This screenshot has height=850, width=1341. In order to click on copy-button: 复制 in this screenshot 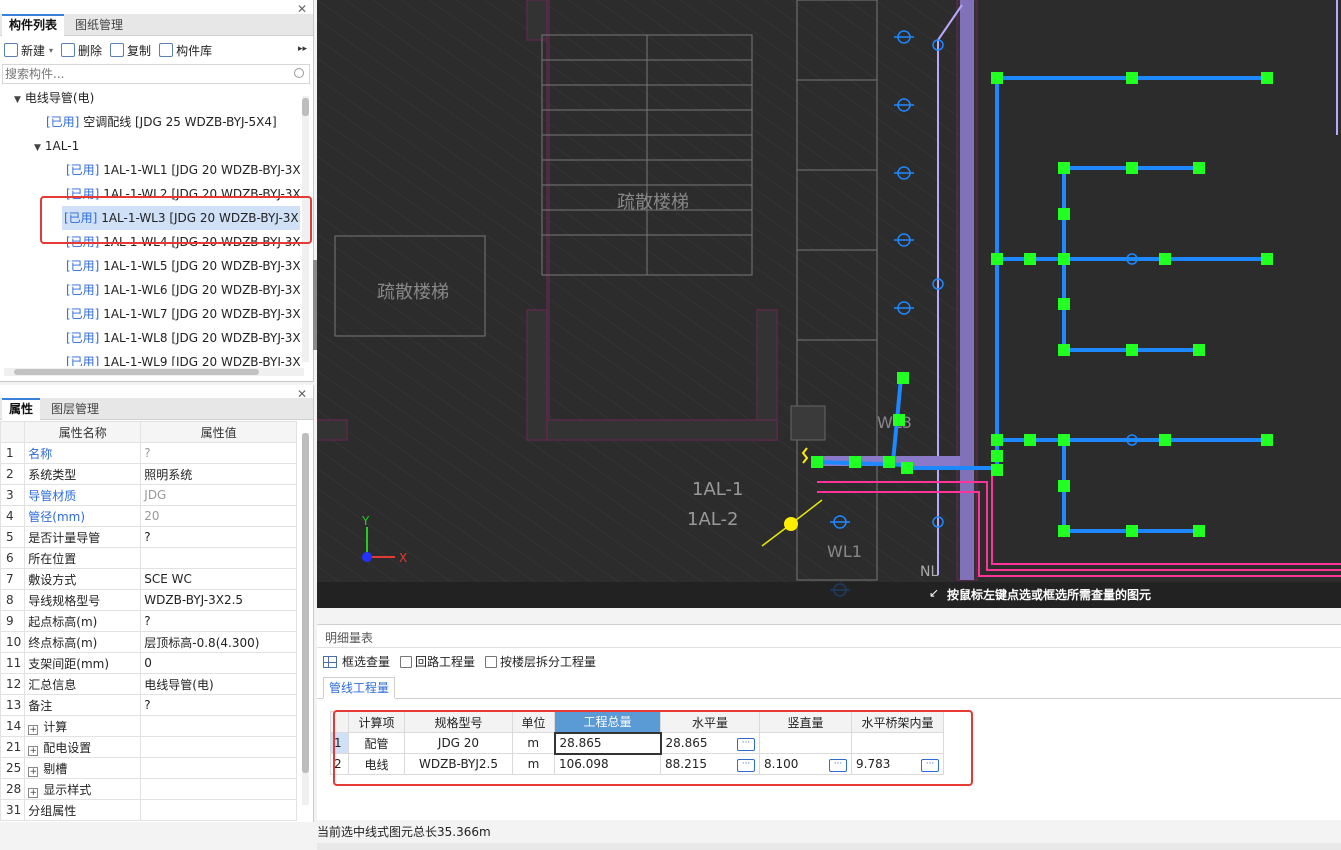, I will do `click(130, 50)`.